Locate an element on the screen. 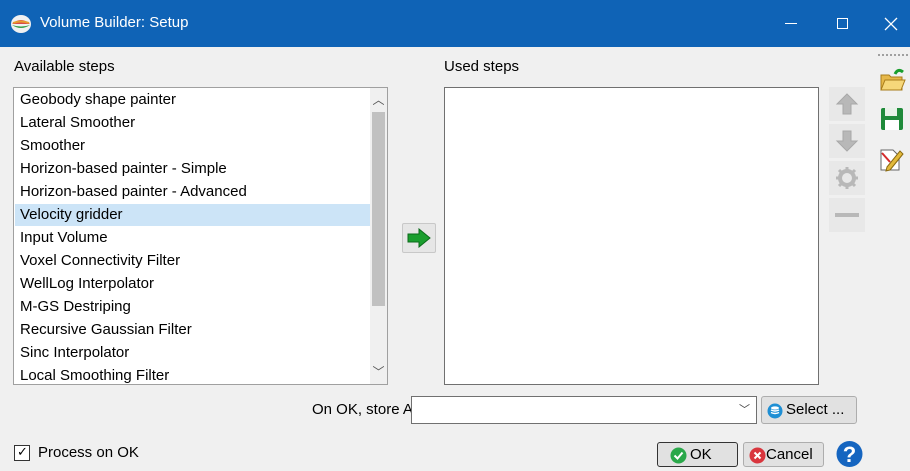 The image size is (910, 471). move-down-button is located at coordinates (847, 141).